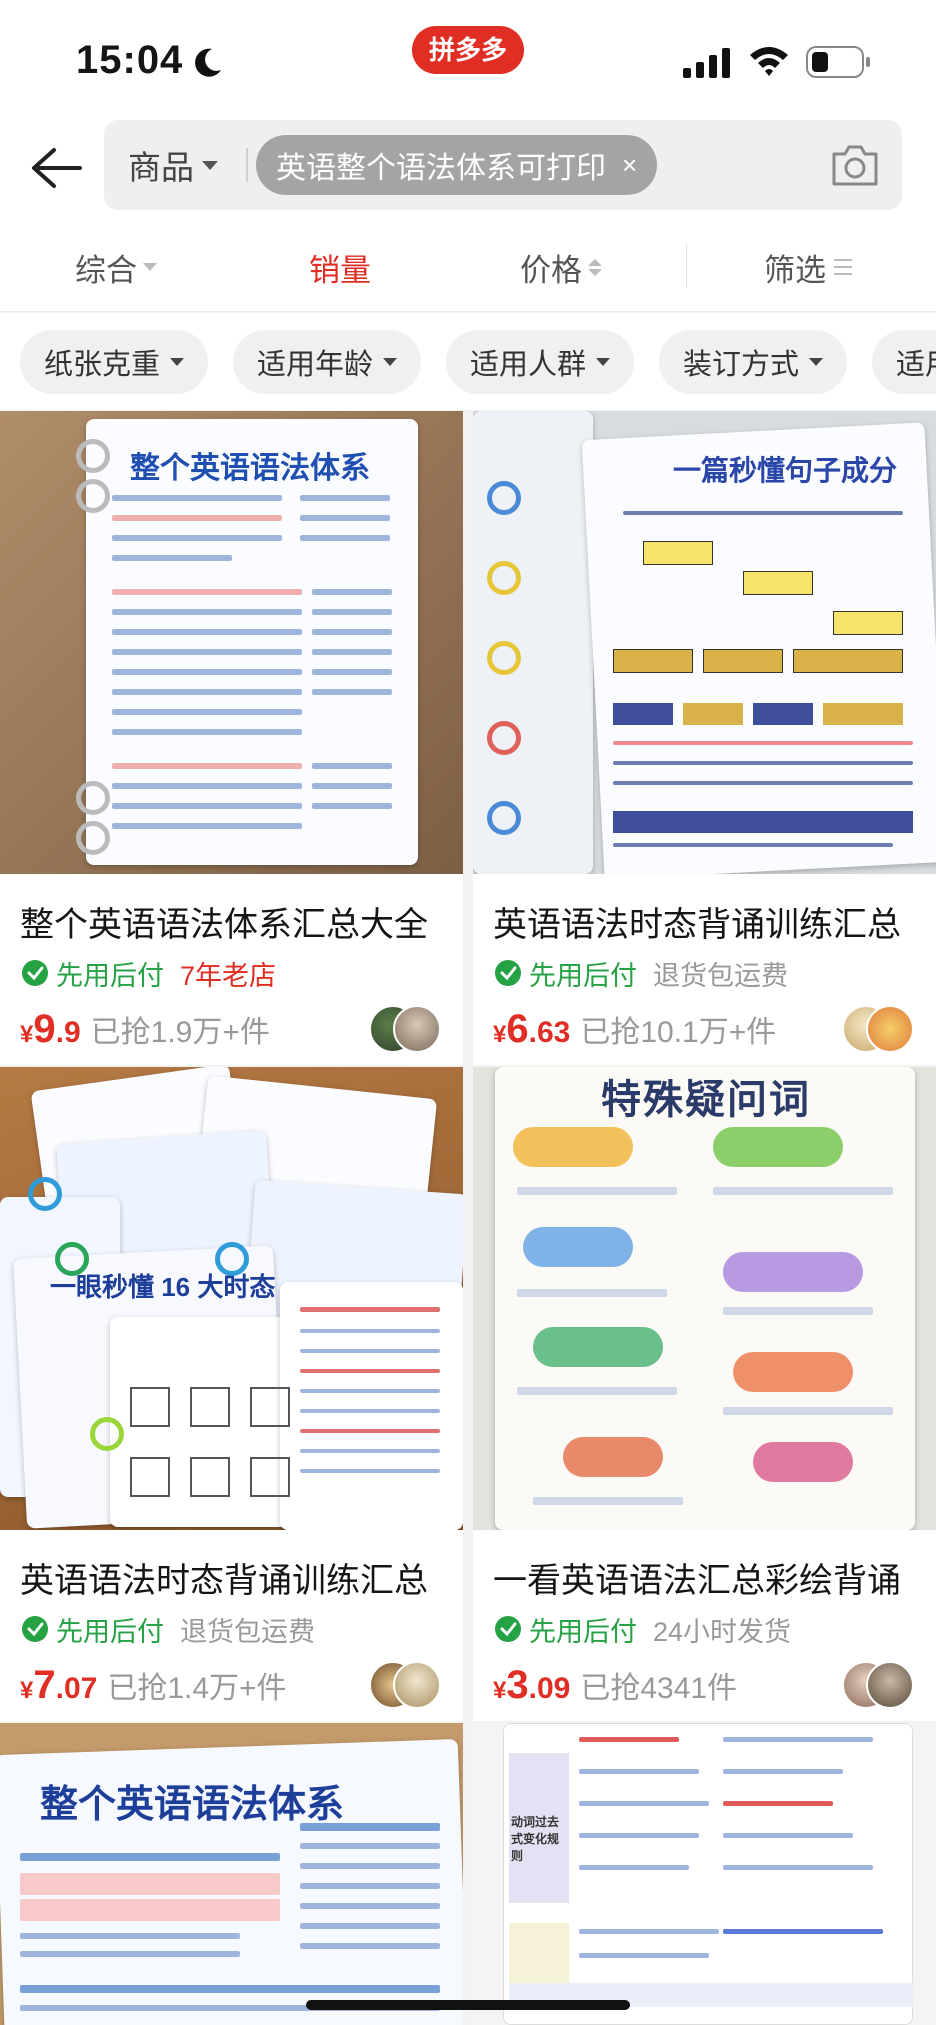  I want to click on chip-label: 适用, so click(916, 365).